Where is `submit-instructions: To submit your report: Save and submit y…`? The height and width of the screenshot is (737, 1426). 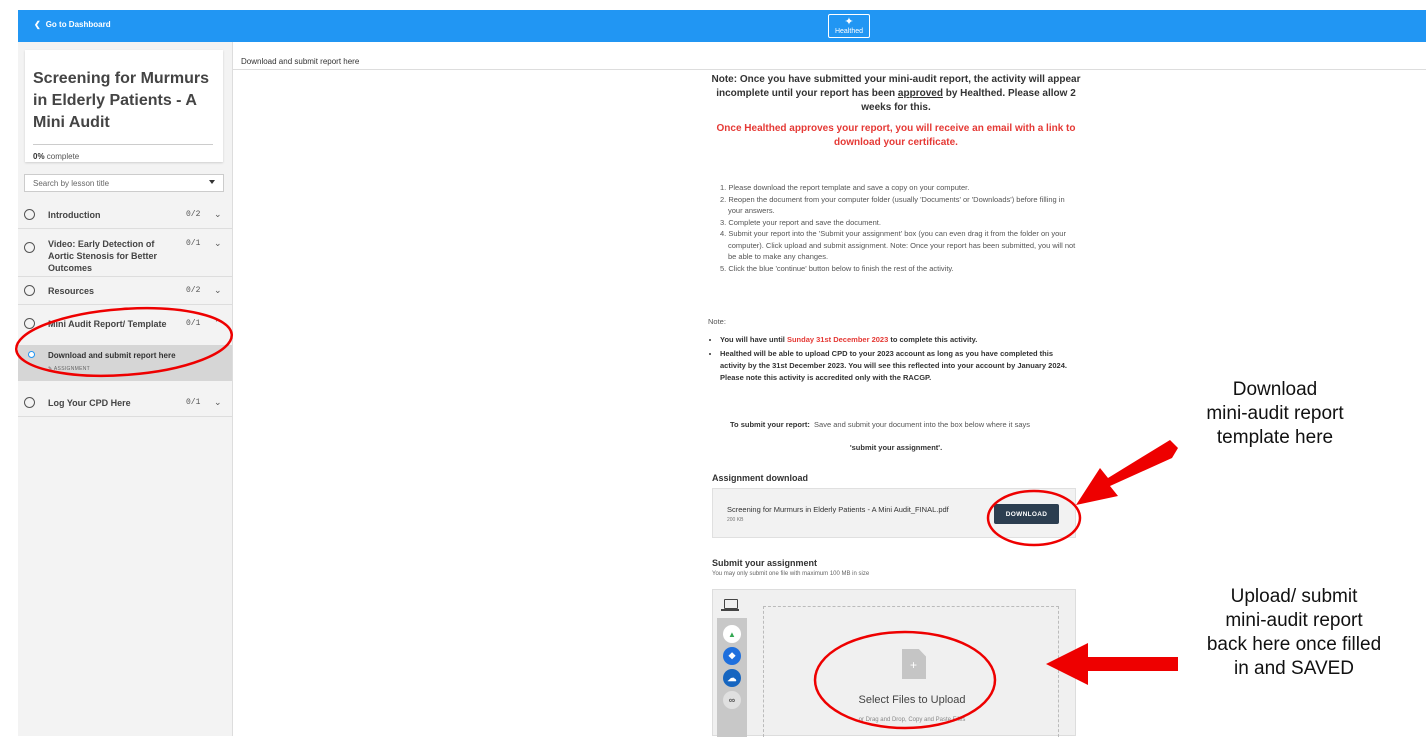
submit-instructions: To submit your report: Save and submit y… is located at coordinates (880, 424).